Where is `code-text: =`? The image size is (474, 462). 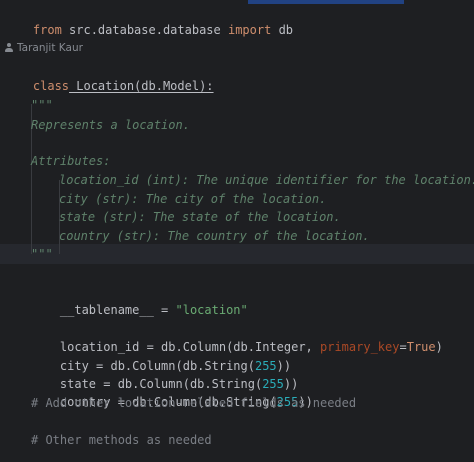 code-text: = is located at coordinates (403, 347).